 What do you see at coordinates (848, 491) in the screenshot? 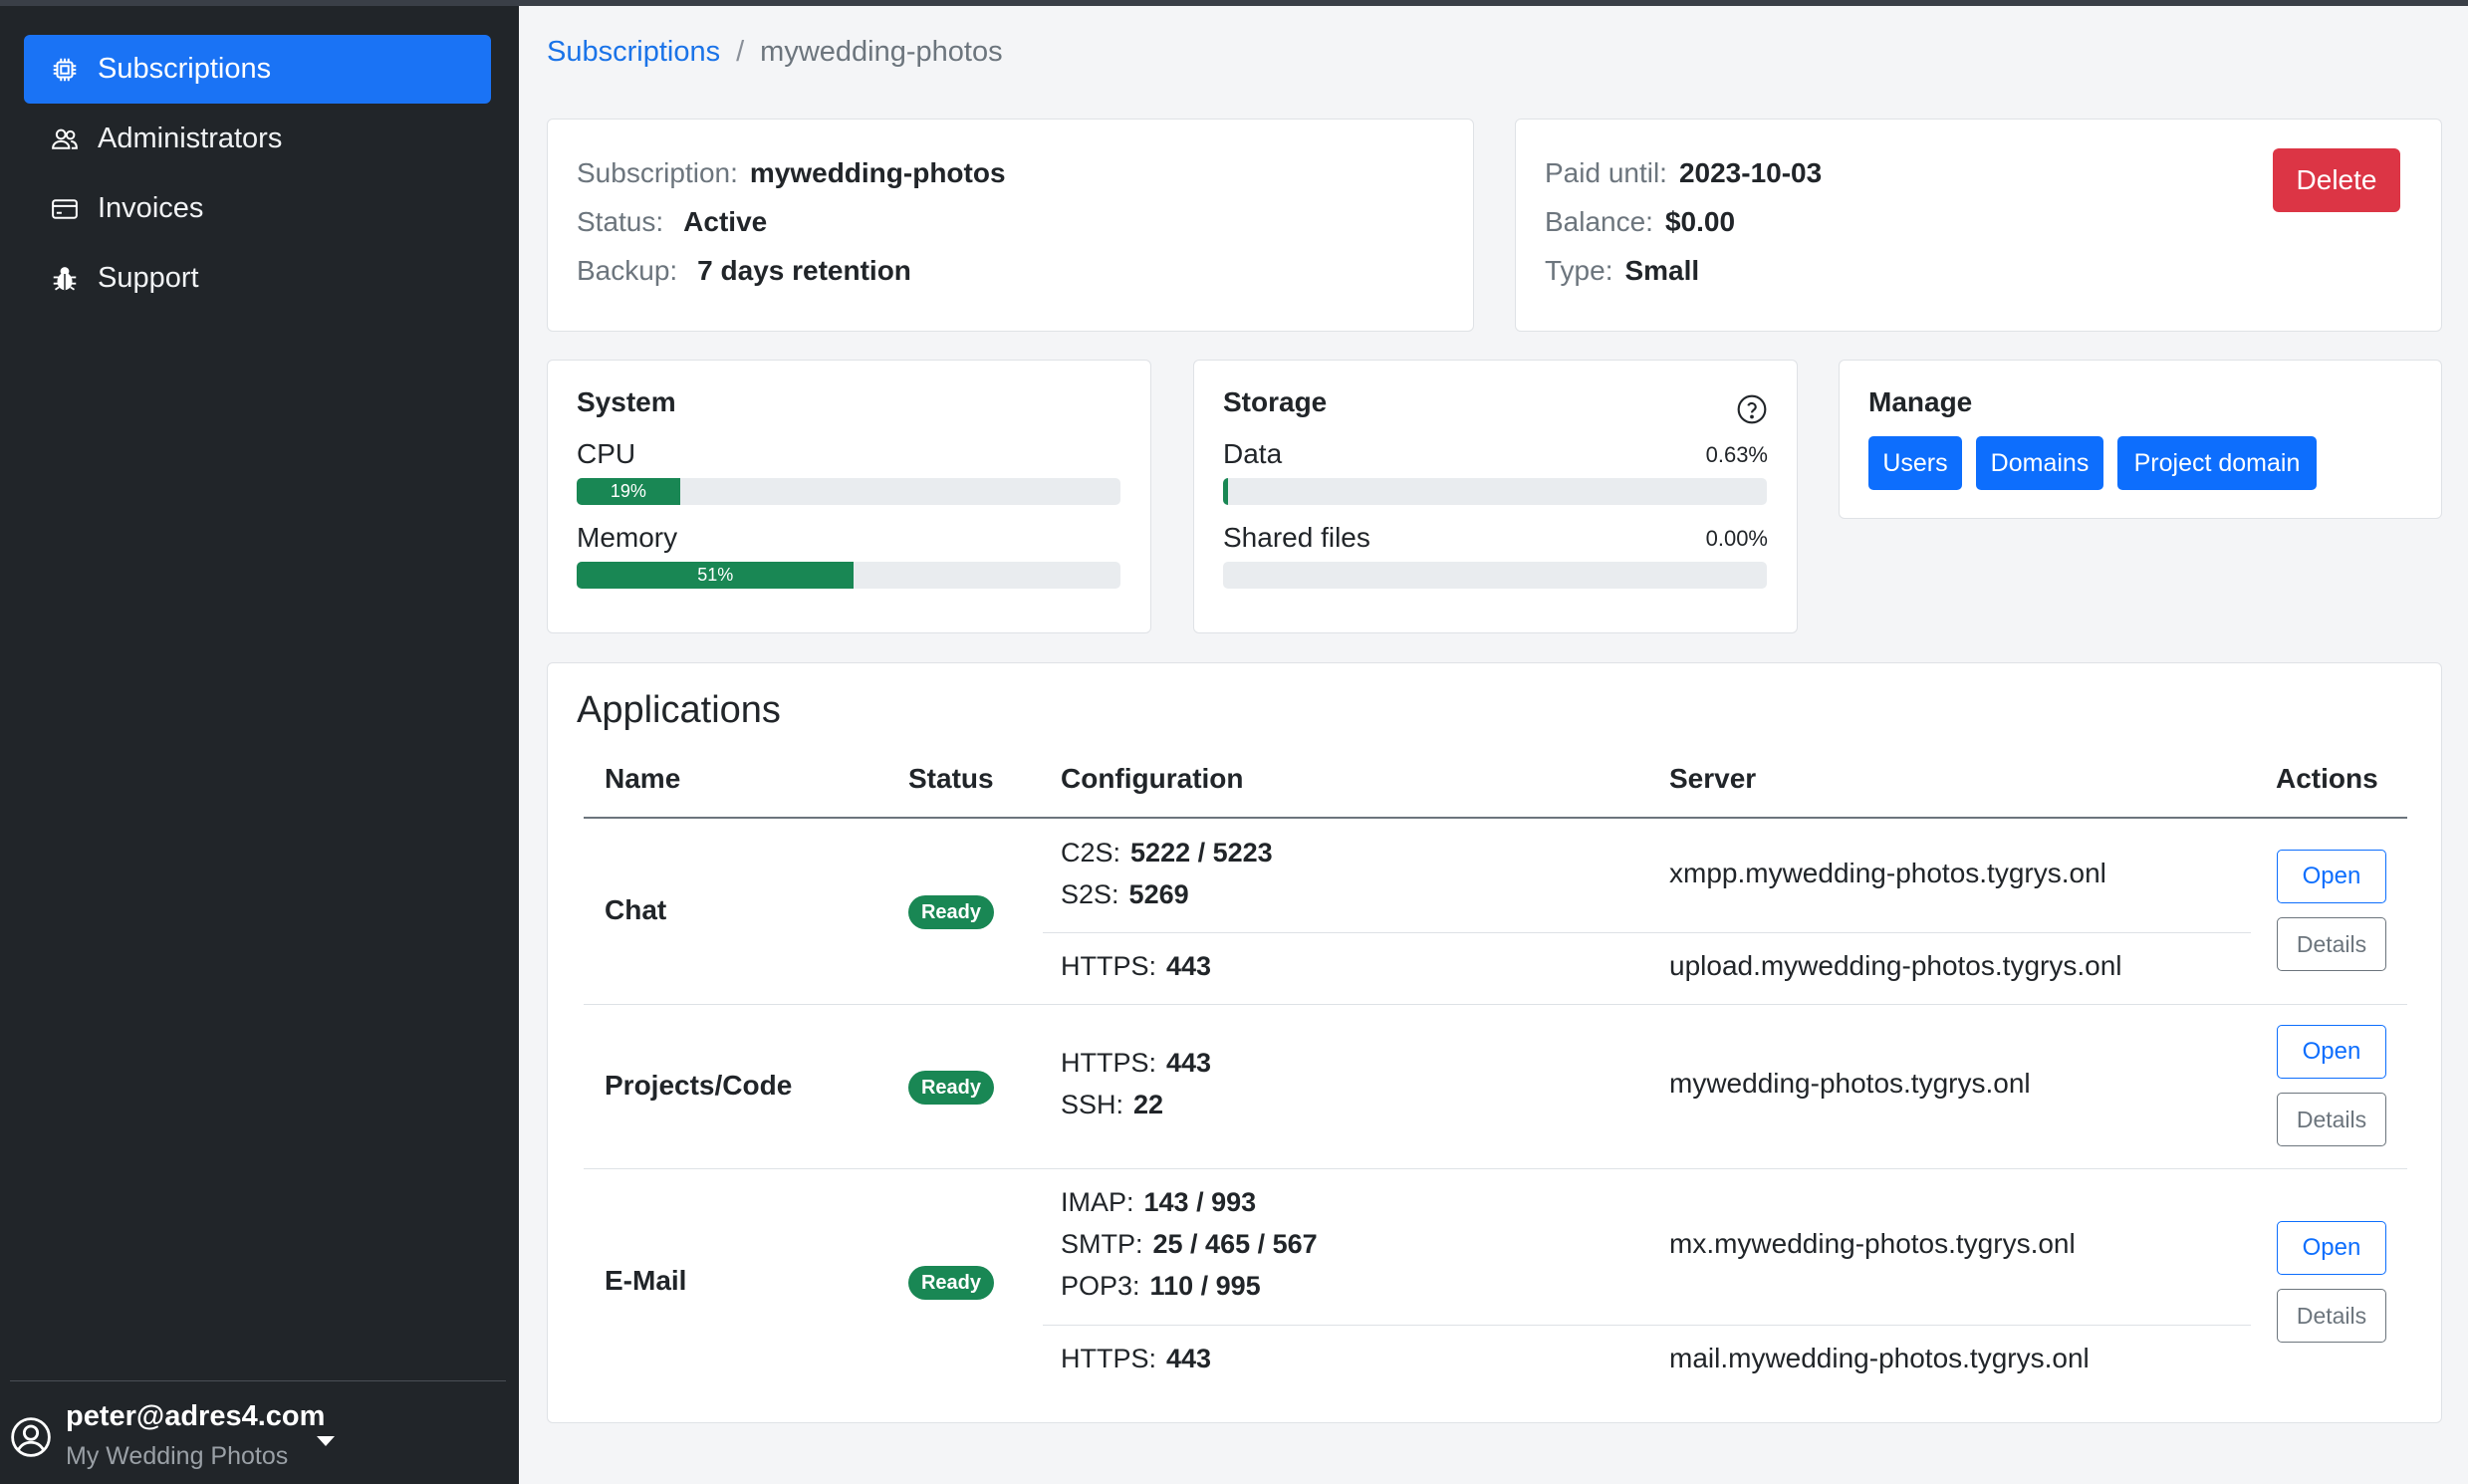
I see `cpu-progress-bar: 19%` at bounding box center [848, 491].